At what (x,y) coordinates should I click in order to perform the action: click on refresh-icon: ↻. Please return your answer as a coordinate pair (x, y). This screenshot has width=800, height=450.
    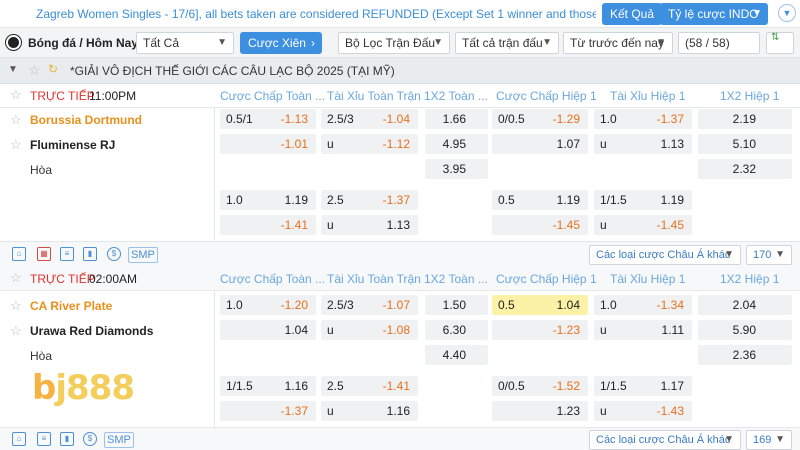
    Looking at the image, I should click on (53, 69).